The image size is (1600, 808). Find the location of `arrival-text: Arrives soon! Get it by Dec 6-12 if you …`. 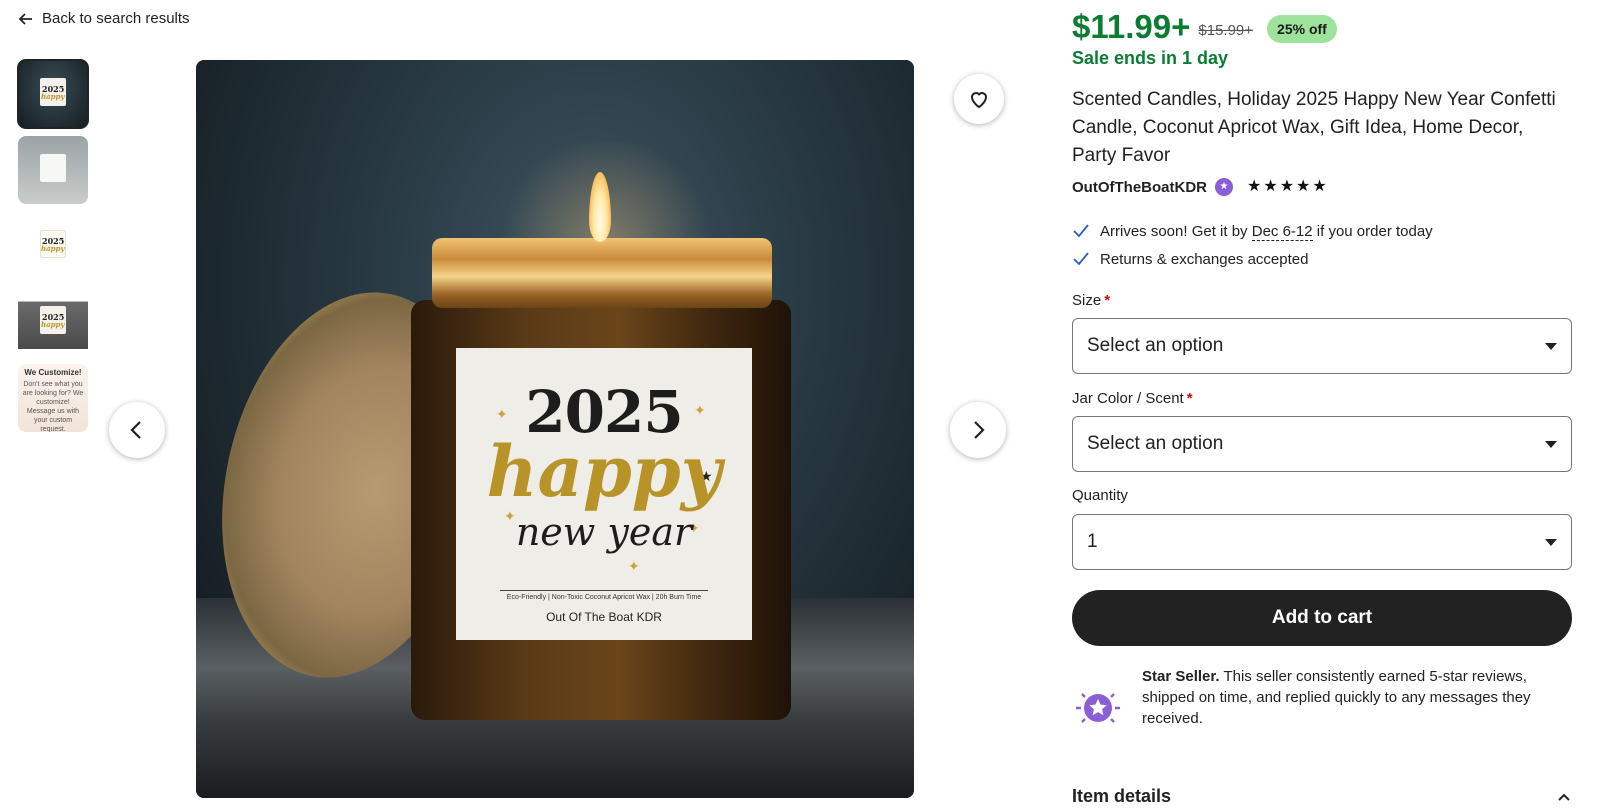

arrival-text: Arrives soon! Get it by Dec 6-12 if you … is located at coordinates (1266, 231).